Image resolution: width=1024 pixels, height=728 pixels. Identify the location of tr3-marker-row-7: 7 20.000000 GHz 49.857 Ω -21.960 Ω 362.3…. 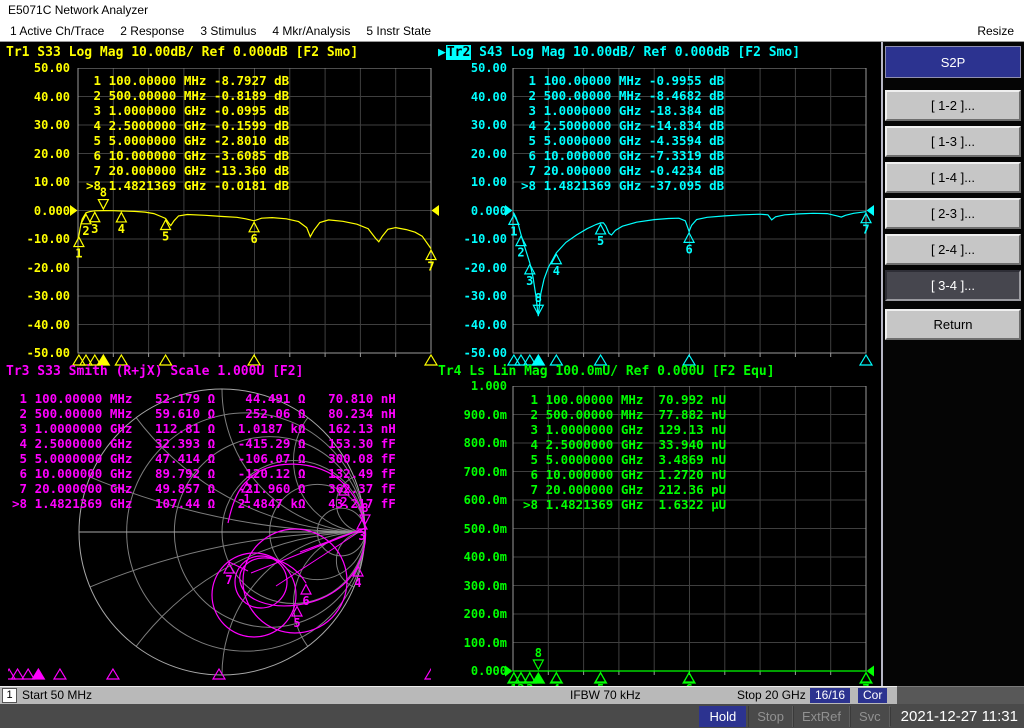
(204, 488).